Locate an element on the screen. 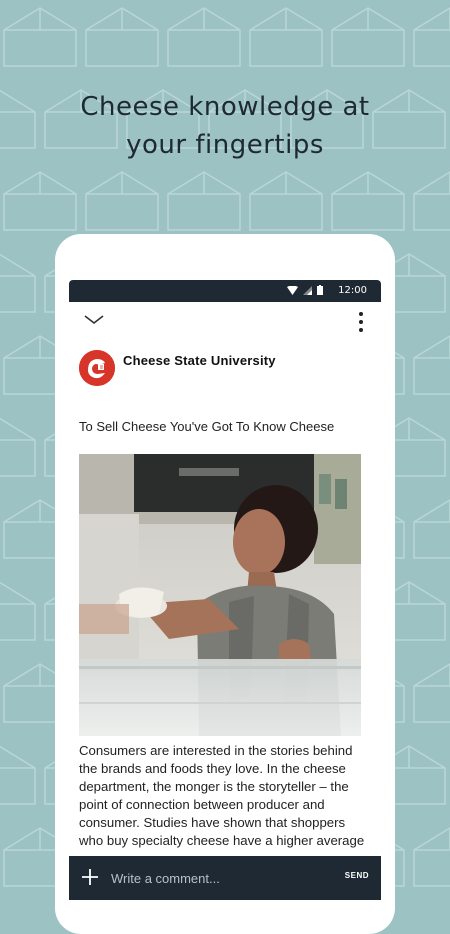  plus-icon is located at coordinates (90, 877).